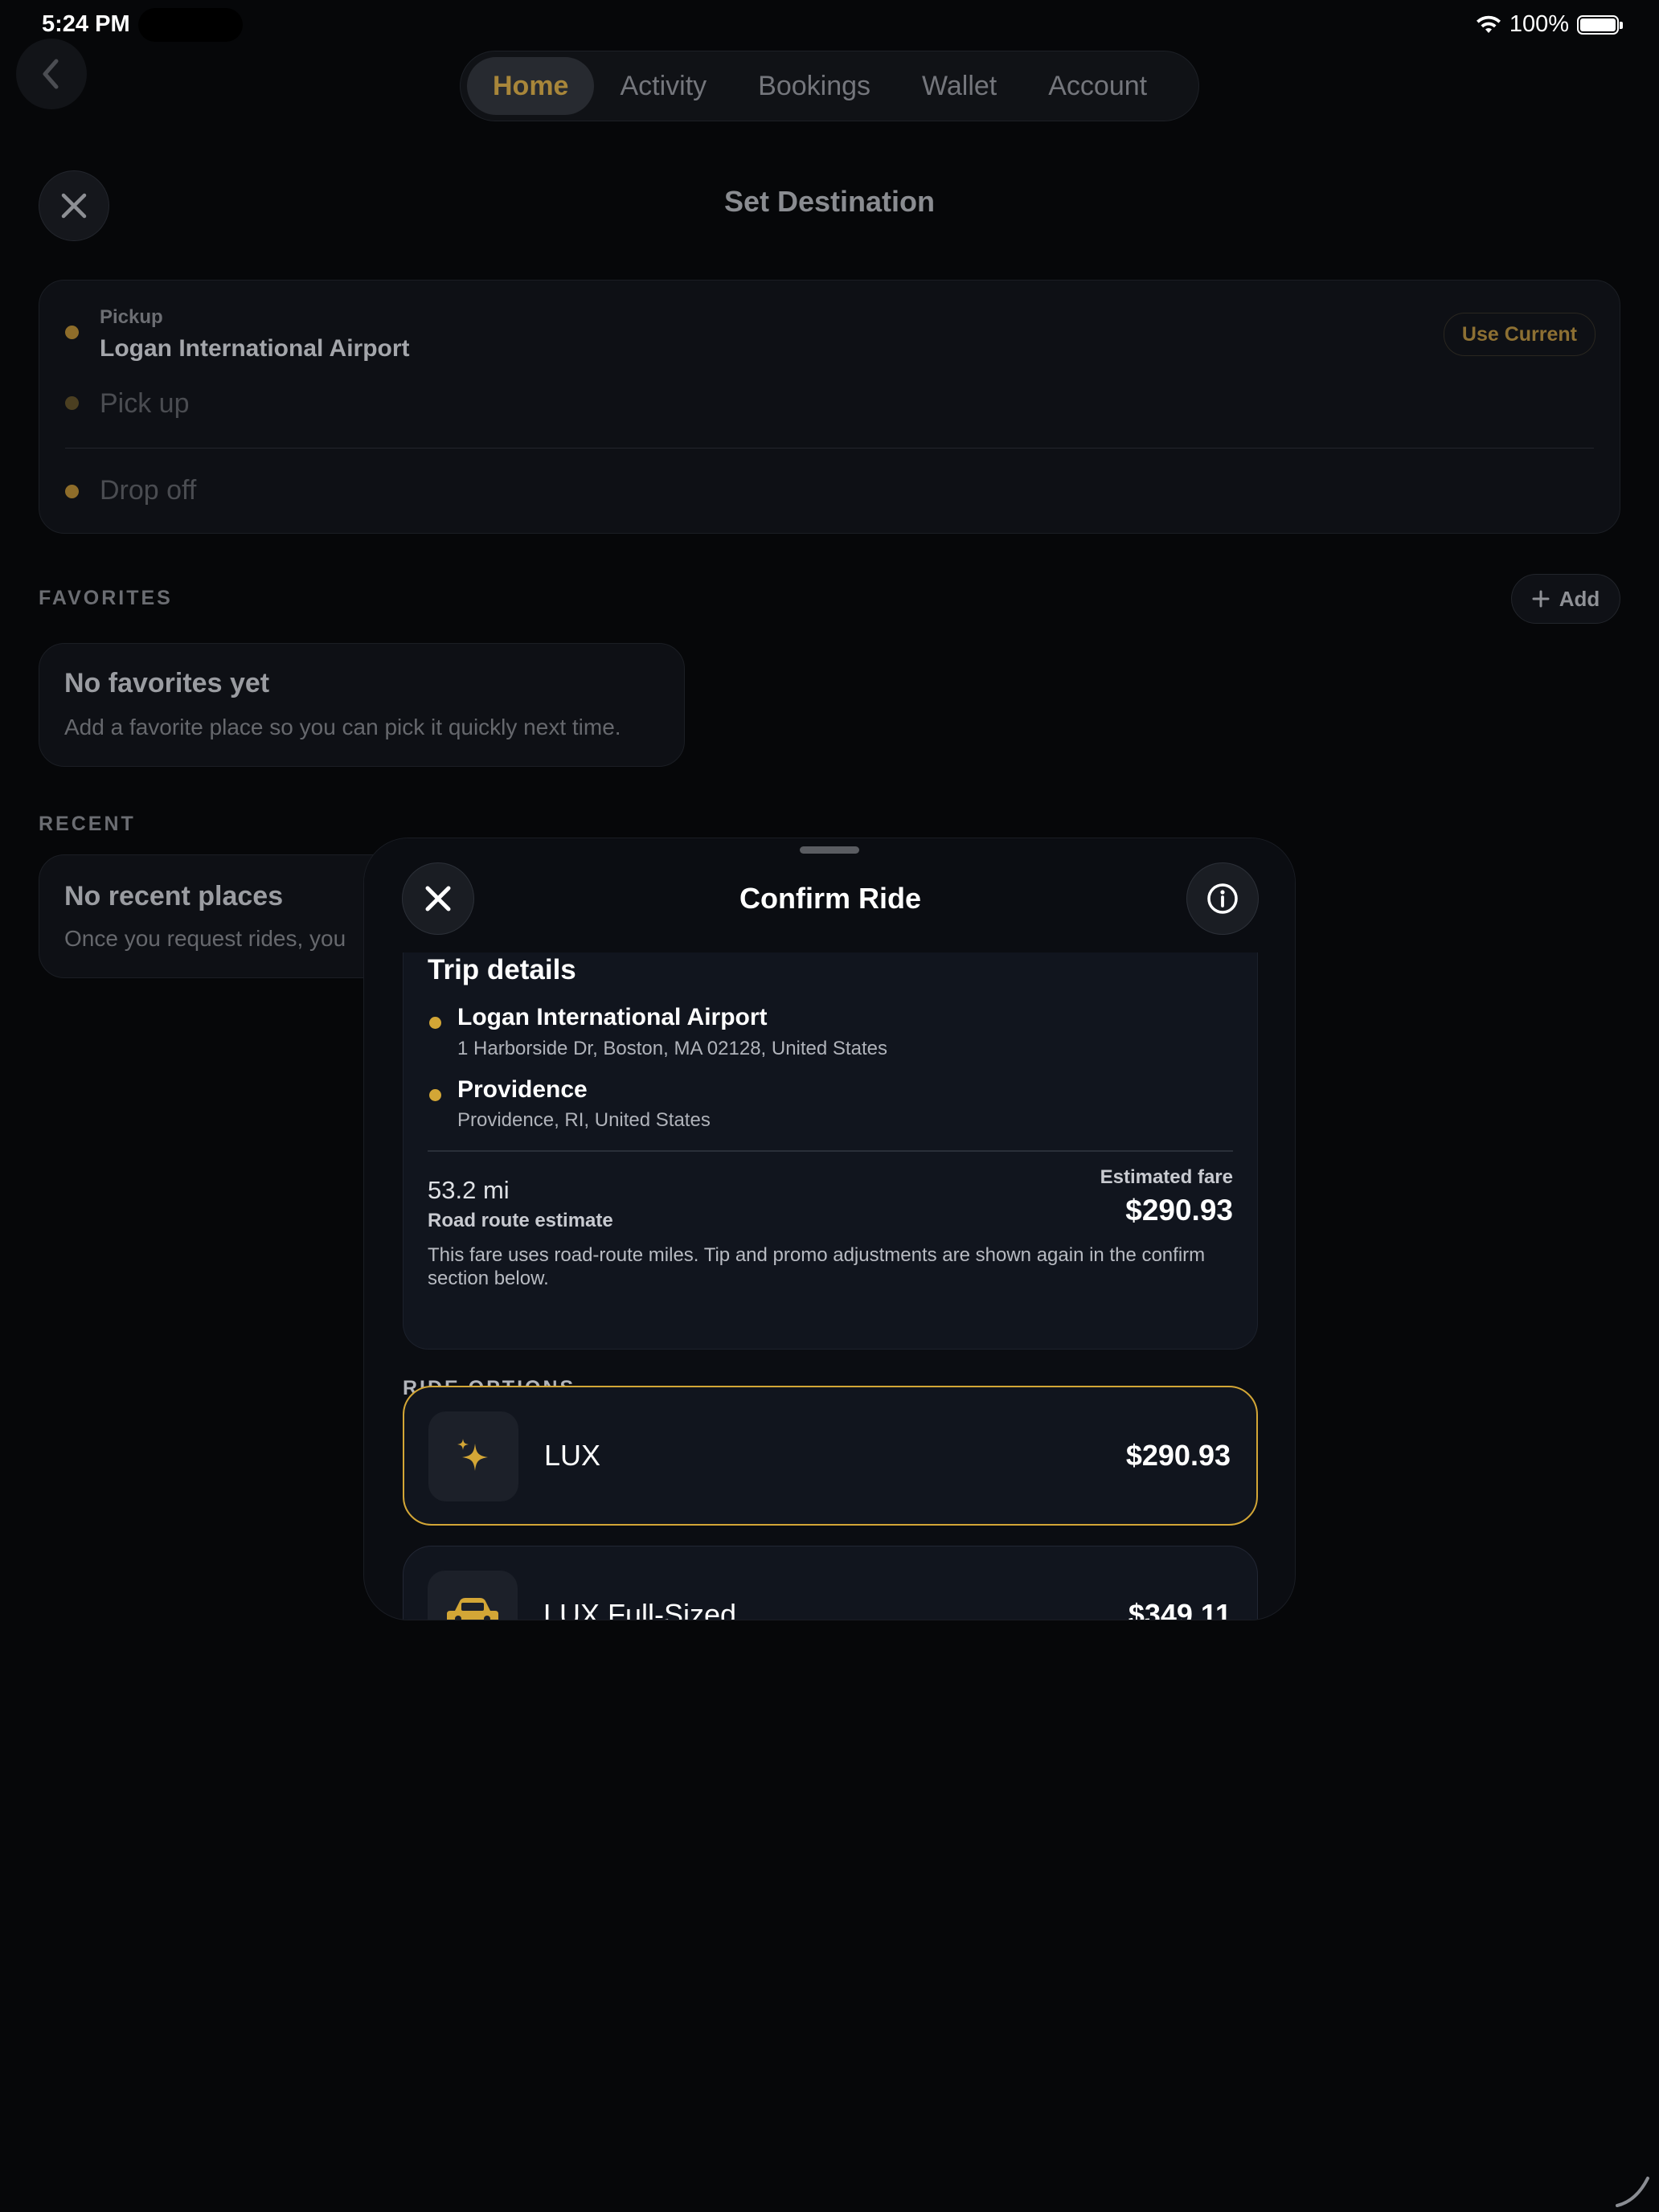  What do you see at coordinates (612, 1017) in the screenshot?
I see `origin-name: Logan International Airport` at bounding box center [612, 1017].